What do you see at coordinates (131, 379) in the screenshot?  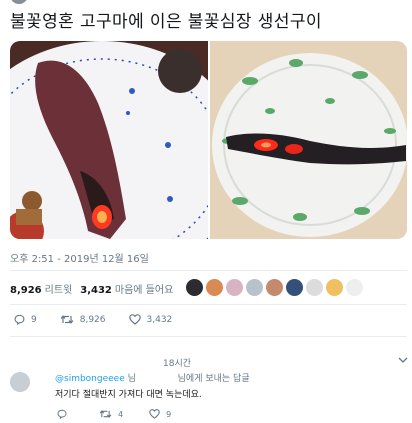 I see `reply-mention-suffix: 님` at bounding box center [131, 379].